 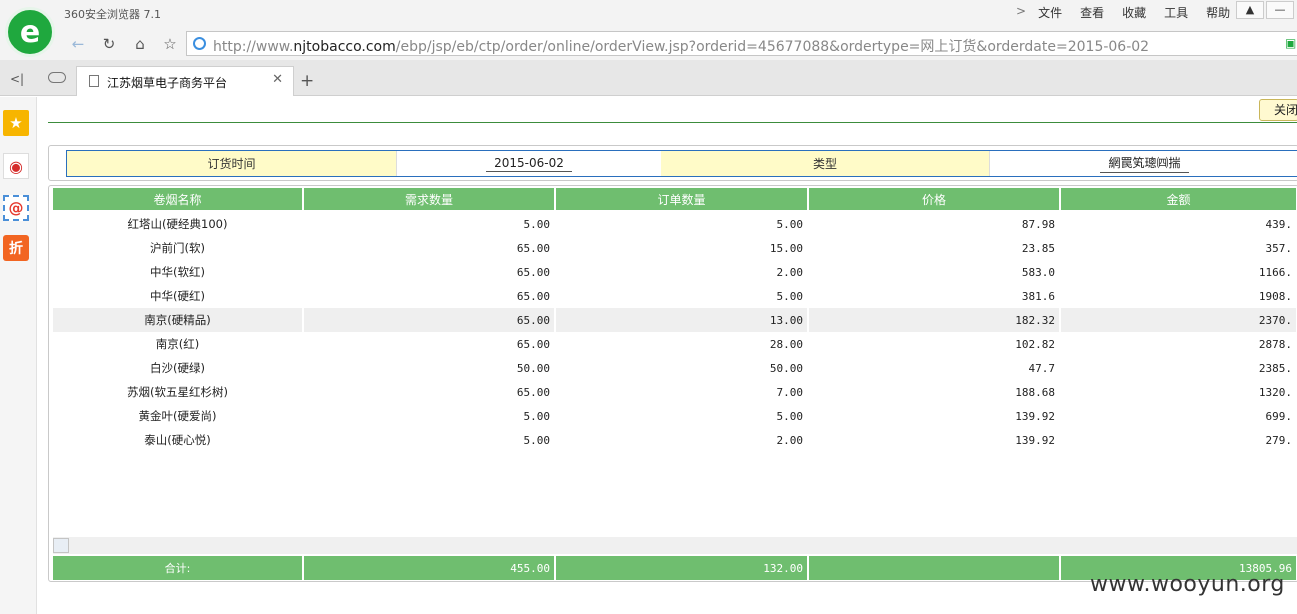 I want to click on star-favorite-icon: ☆, so click(x=170, y=44).